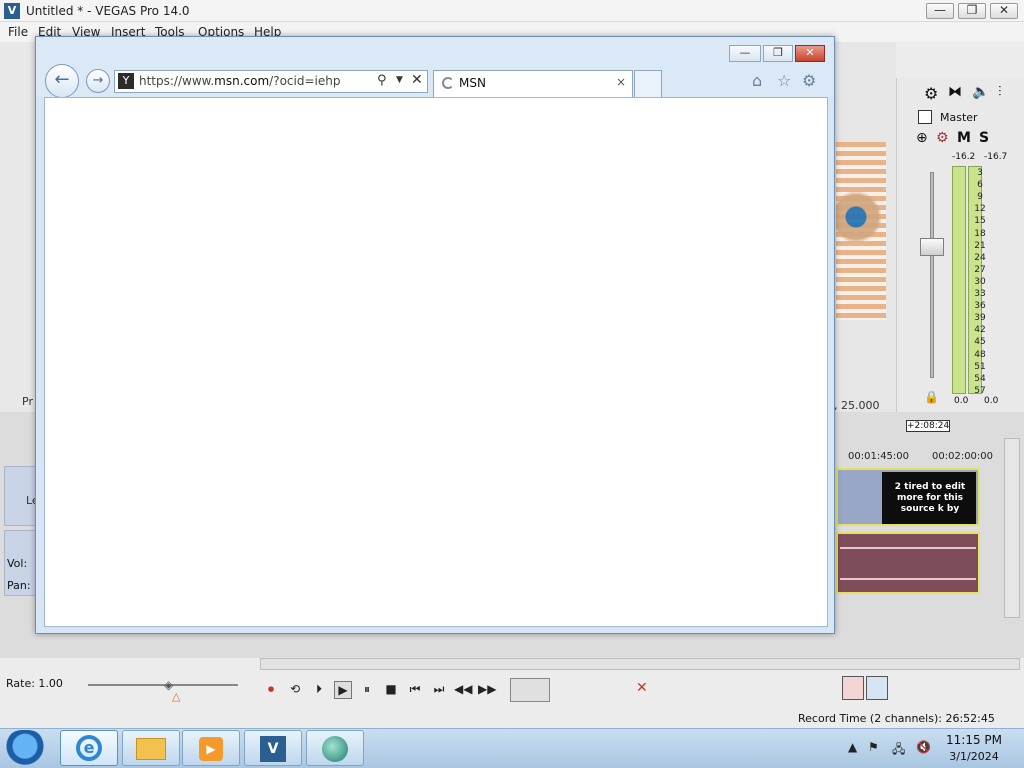 This screenshot has height=768, width=1024. Describe the element at coordinates (367, 690) in the screenshot. I see `pause-button: ⏸` at that location.